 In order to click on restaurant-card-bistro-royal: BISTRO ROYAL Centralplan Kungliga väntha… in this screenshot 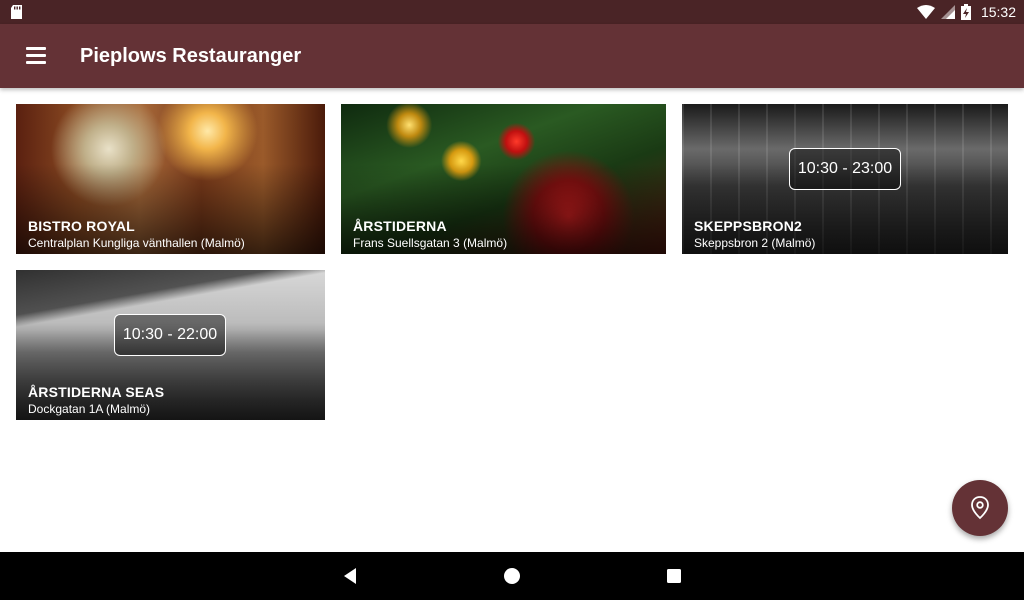, I will do `click(170, 179)`.